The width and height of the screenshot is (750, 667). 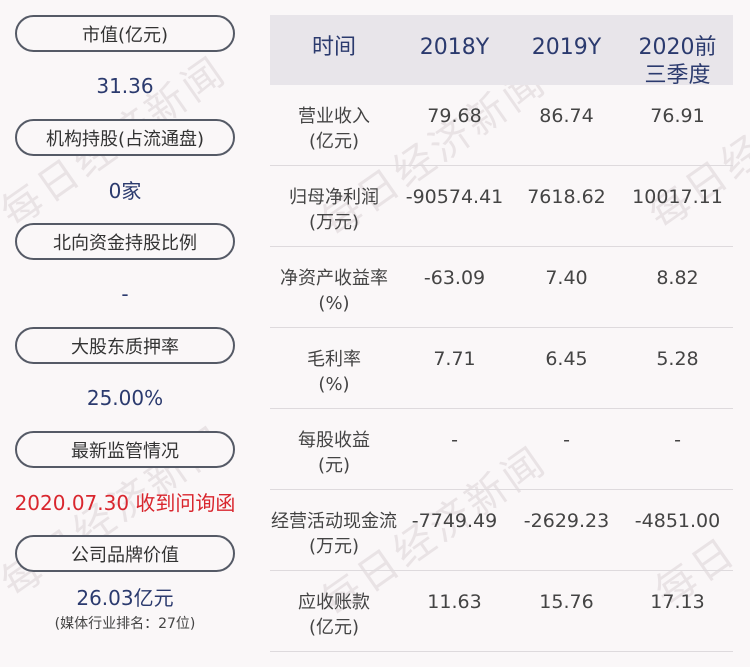 I want to click on table-row: 净资产收益率 (%) -63.09 7.40 8.82, so click(x=501, y=287).